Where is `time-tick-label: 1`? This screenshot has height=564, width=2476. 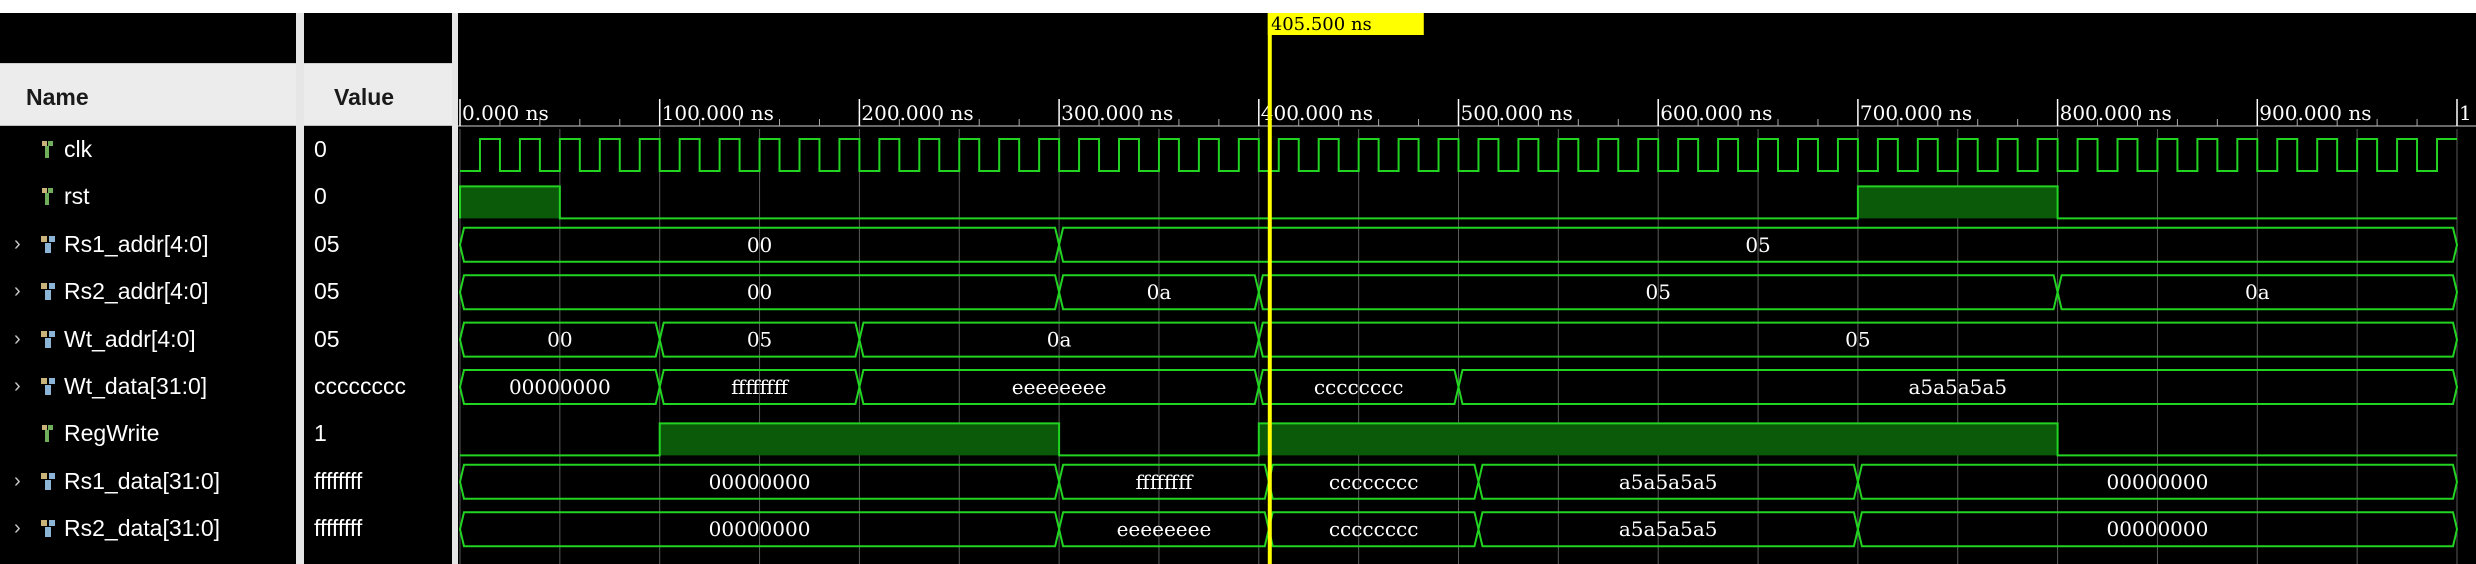 time-tick-label: 1 is located at coordinates (2465, 113).